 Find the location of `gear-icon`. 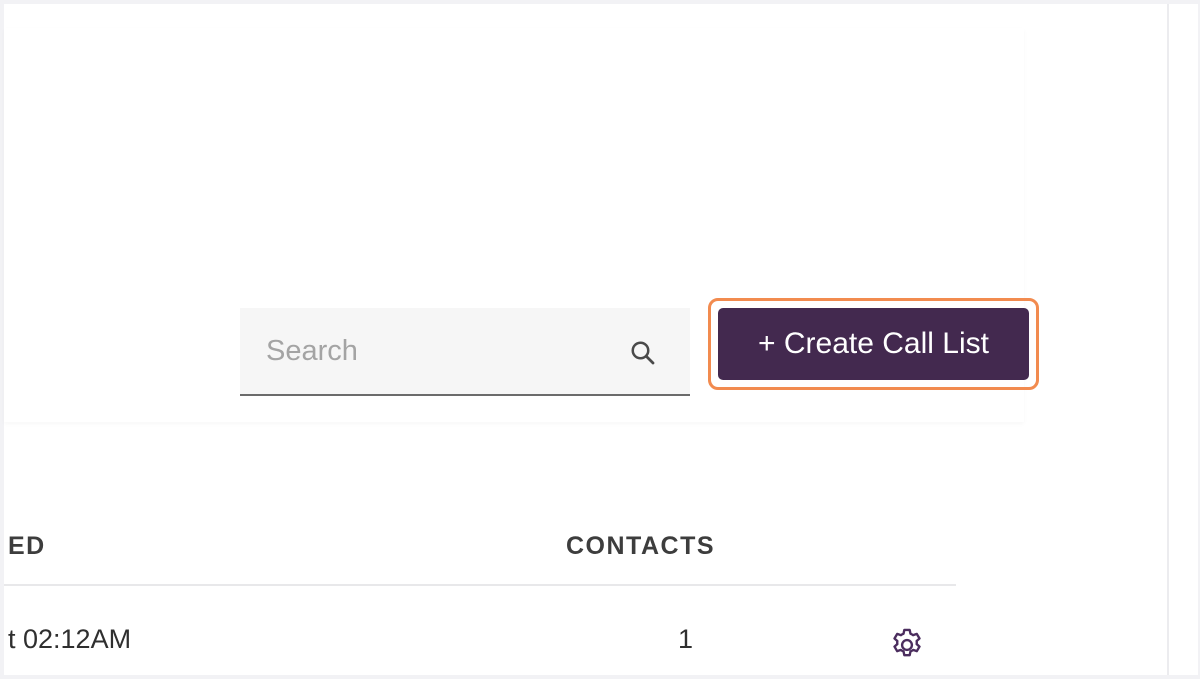

gear-icon is located at coordinates (907, 645).